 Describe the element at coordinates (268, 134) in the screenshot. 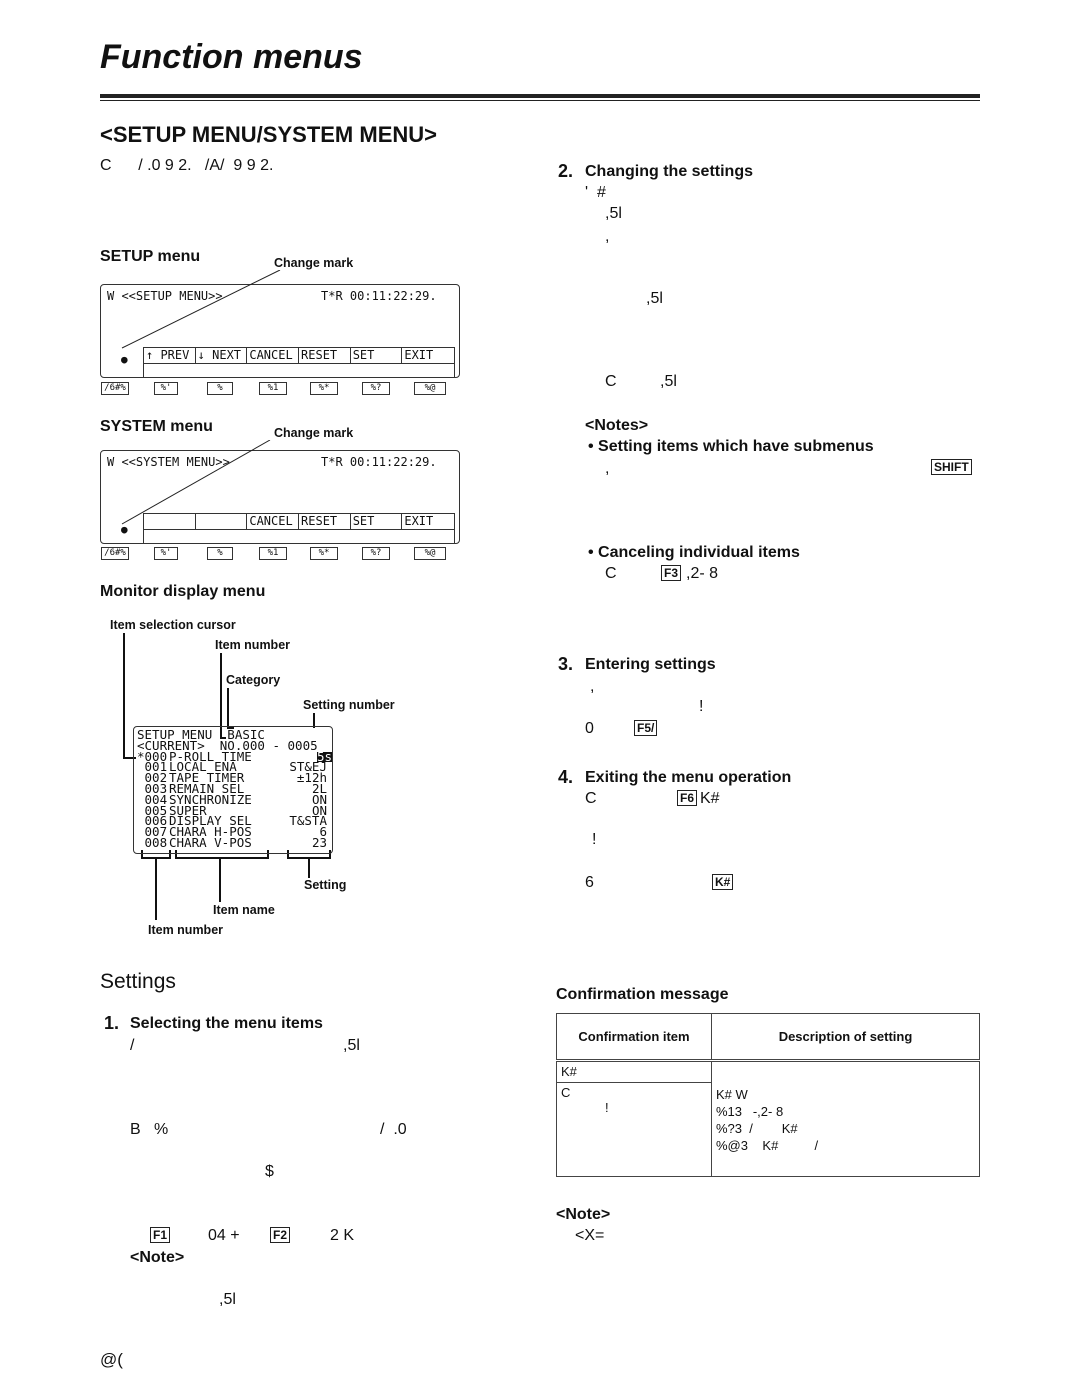

I see `section-heading: <SETUP MENU/SYSTEM MENU>` at that location.